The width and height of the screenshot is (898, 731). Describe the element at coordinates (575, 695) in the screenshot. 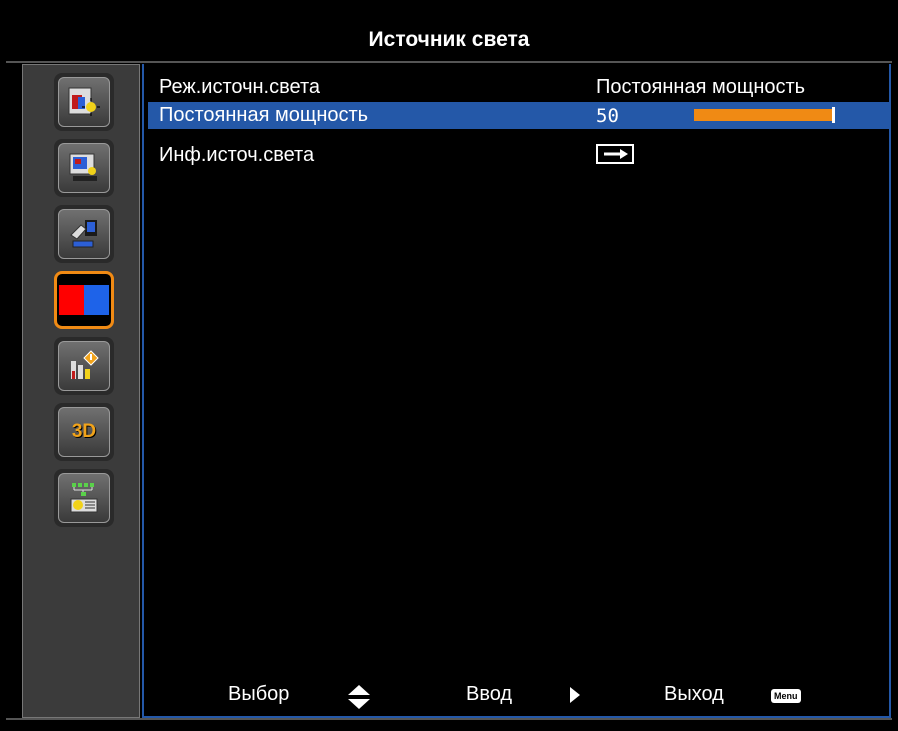

I see `right-arrow-icon` at that location.